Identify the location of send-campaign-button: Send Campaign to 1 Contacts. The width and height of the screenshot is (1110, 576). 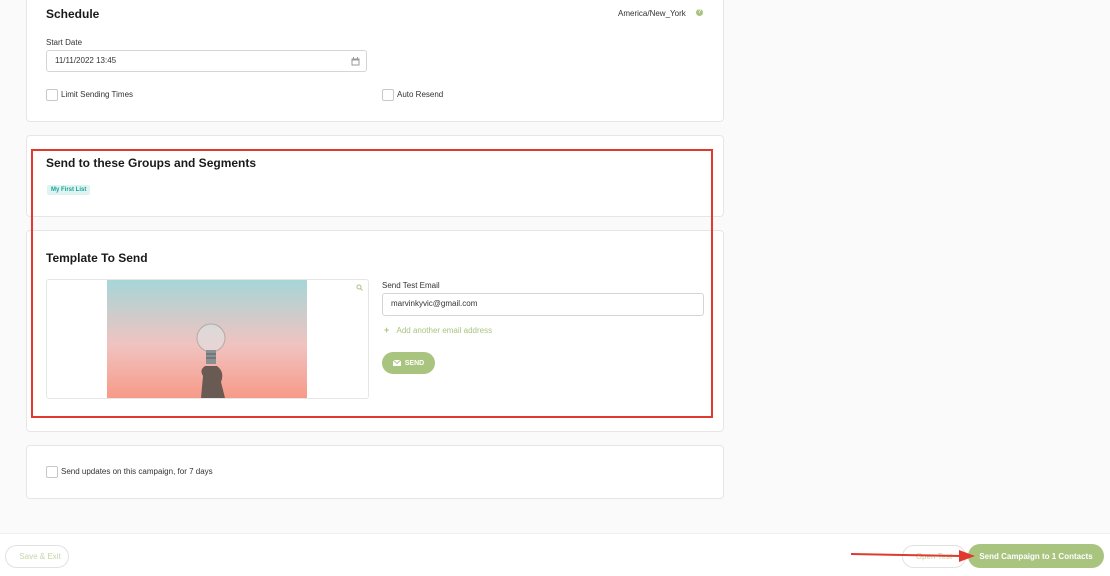
(1036, 556).